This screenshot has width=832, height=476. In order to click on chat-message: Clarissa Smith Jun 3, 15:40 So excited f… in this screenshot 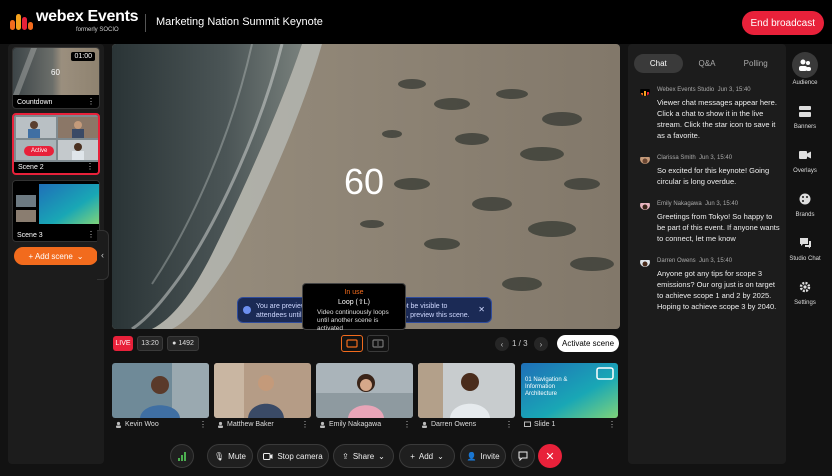, I will do `click(711, 174)`.